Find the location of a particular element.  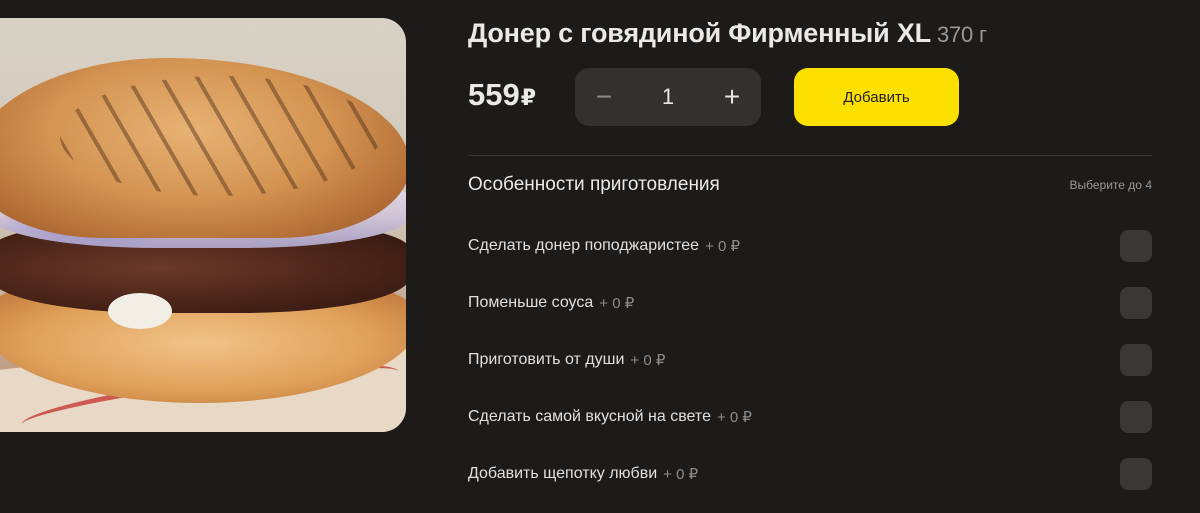

increment-button: + is located at coordinates (732, 97).